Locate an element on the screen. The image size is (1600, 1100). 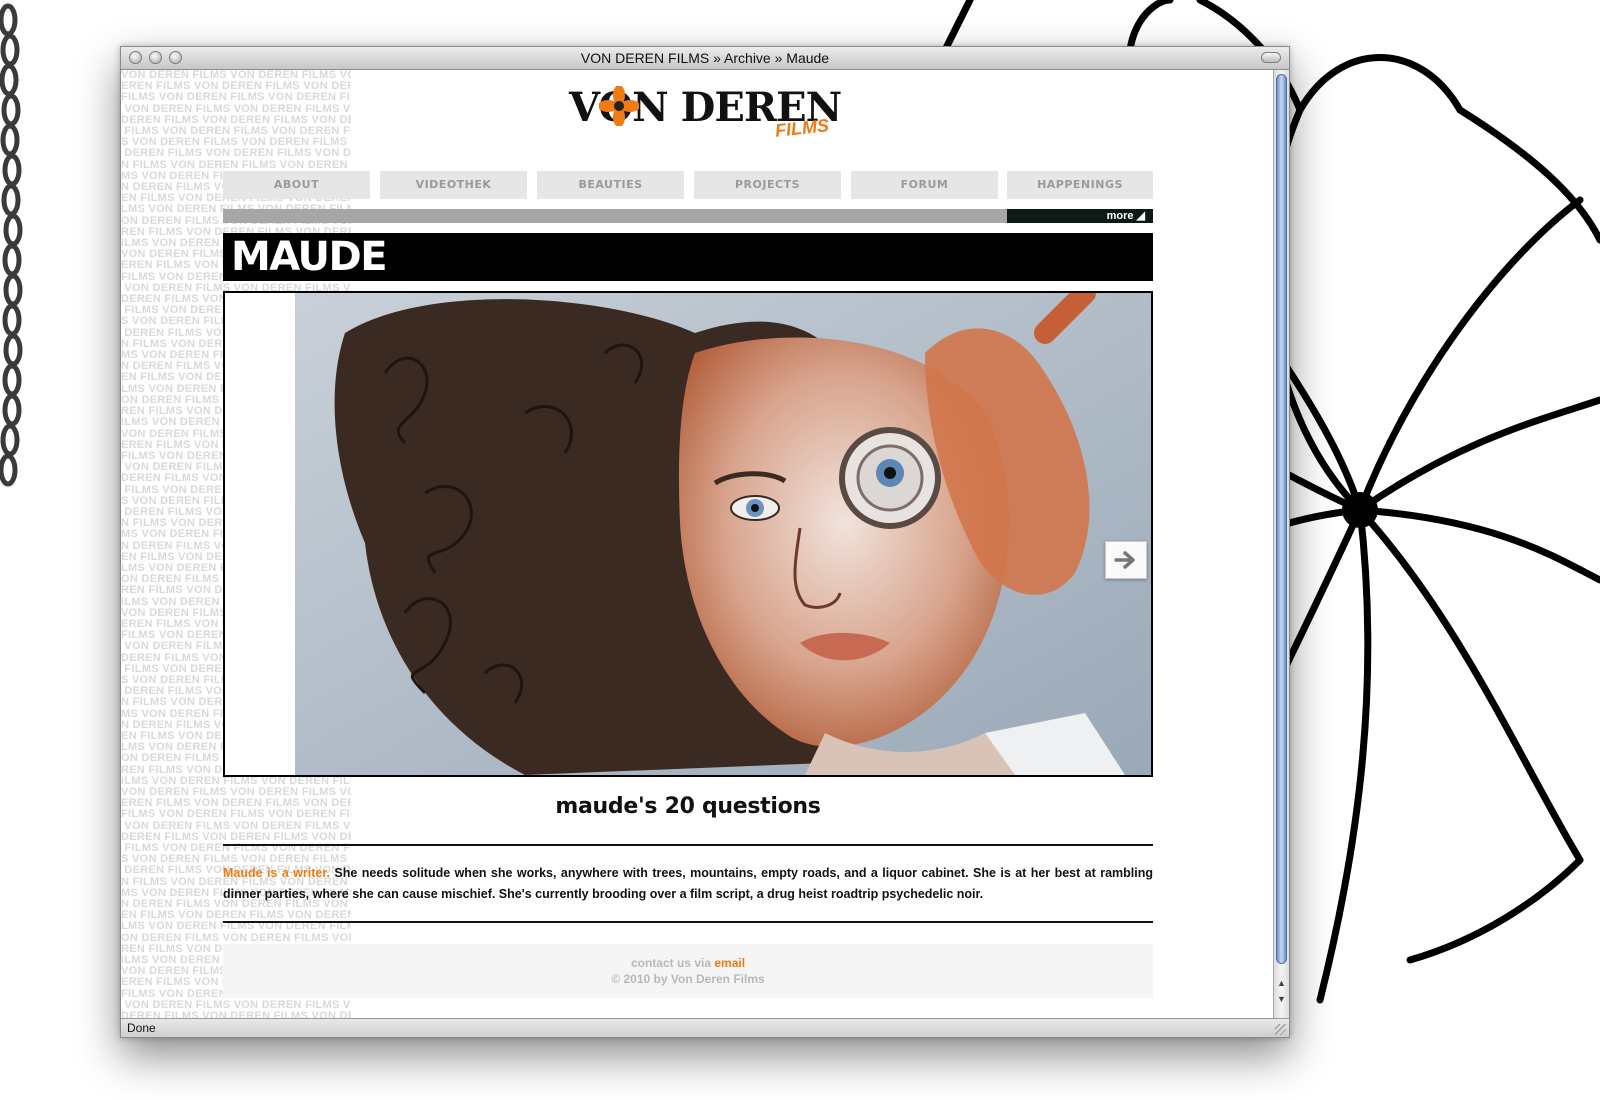
scroll-up-icon: ▲ is located at coordinates (1281, 983).